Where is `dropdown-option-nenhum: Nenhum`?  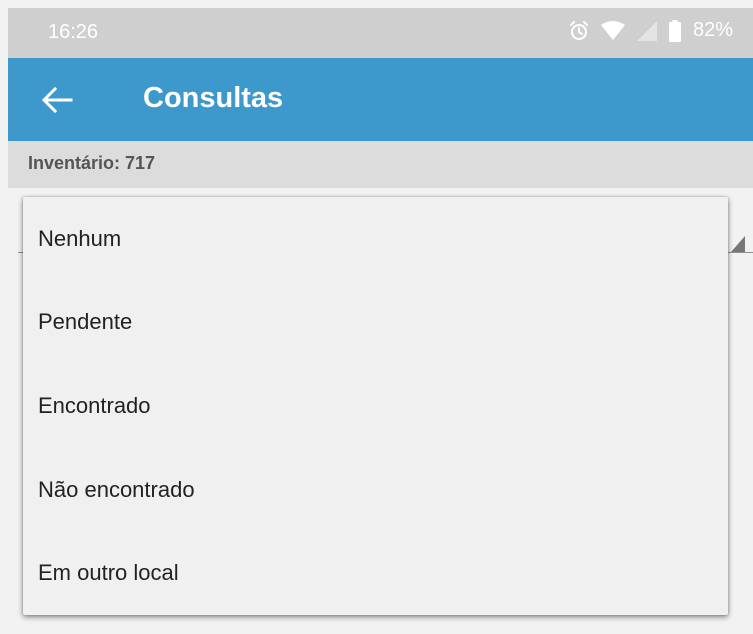 dropdown-option-nenhum: Nenhum is located at coordinates (375, 239).